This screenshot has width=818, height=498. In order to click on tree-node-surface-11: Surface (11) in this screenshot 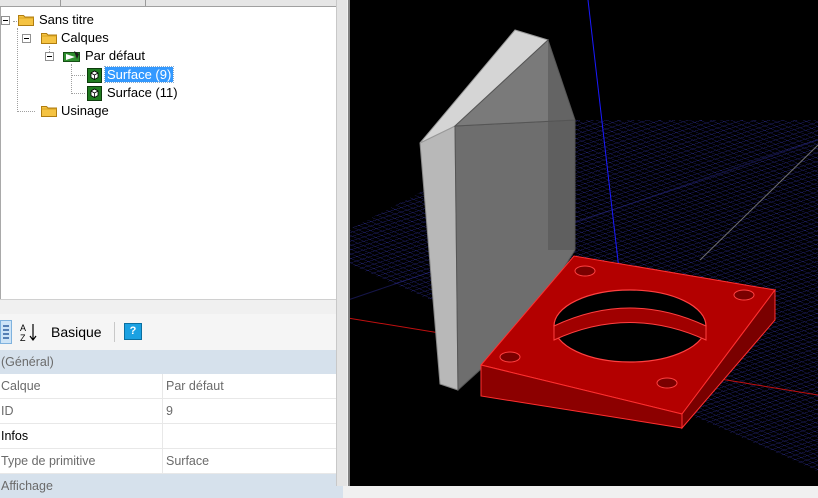, I will do `click(142, 93)`.